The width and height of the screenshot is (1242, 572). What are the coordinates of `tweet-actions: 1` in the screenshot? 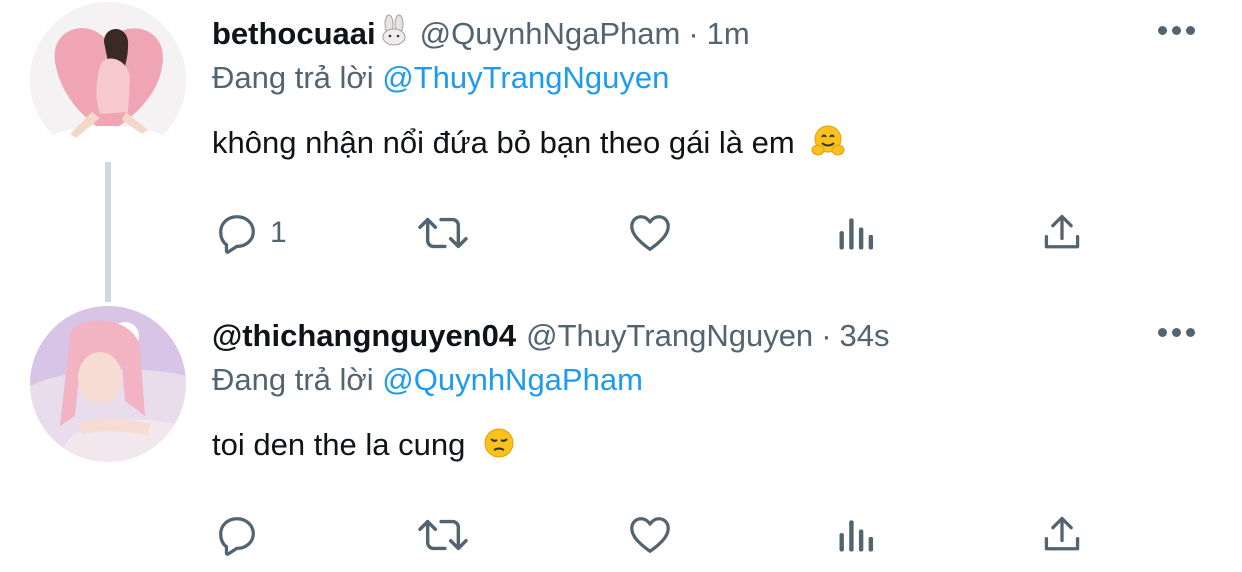 It's located at (621, 233).